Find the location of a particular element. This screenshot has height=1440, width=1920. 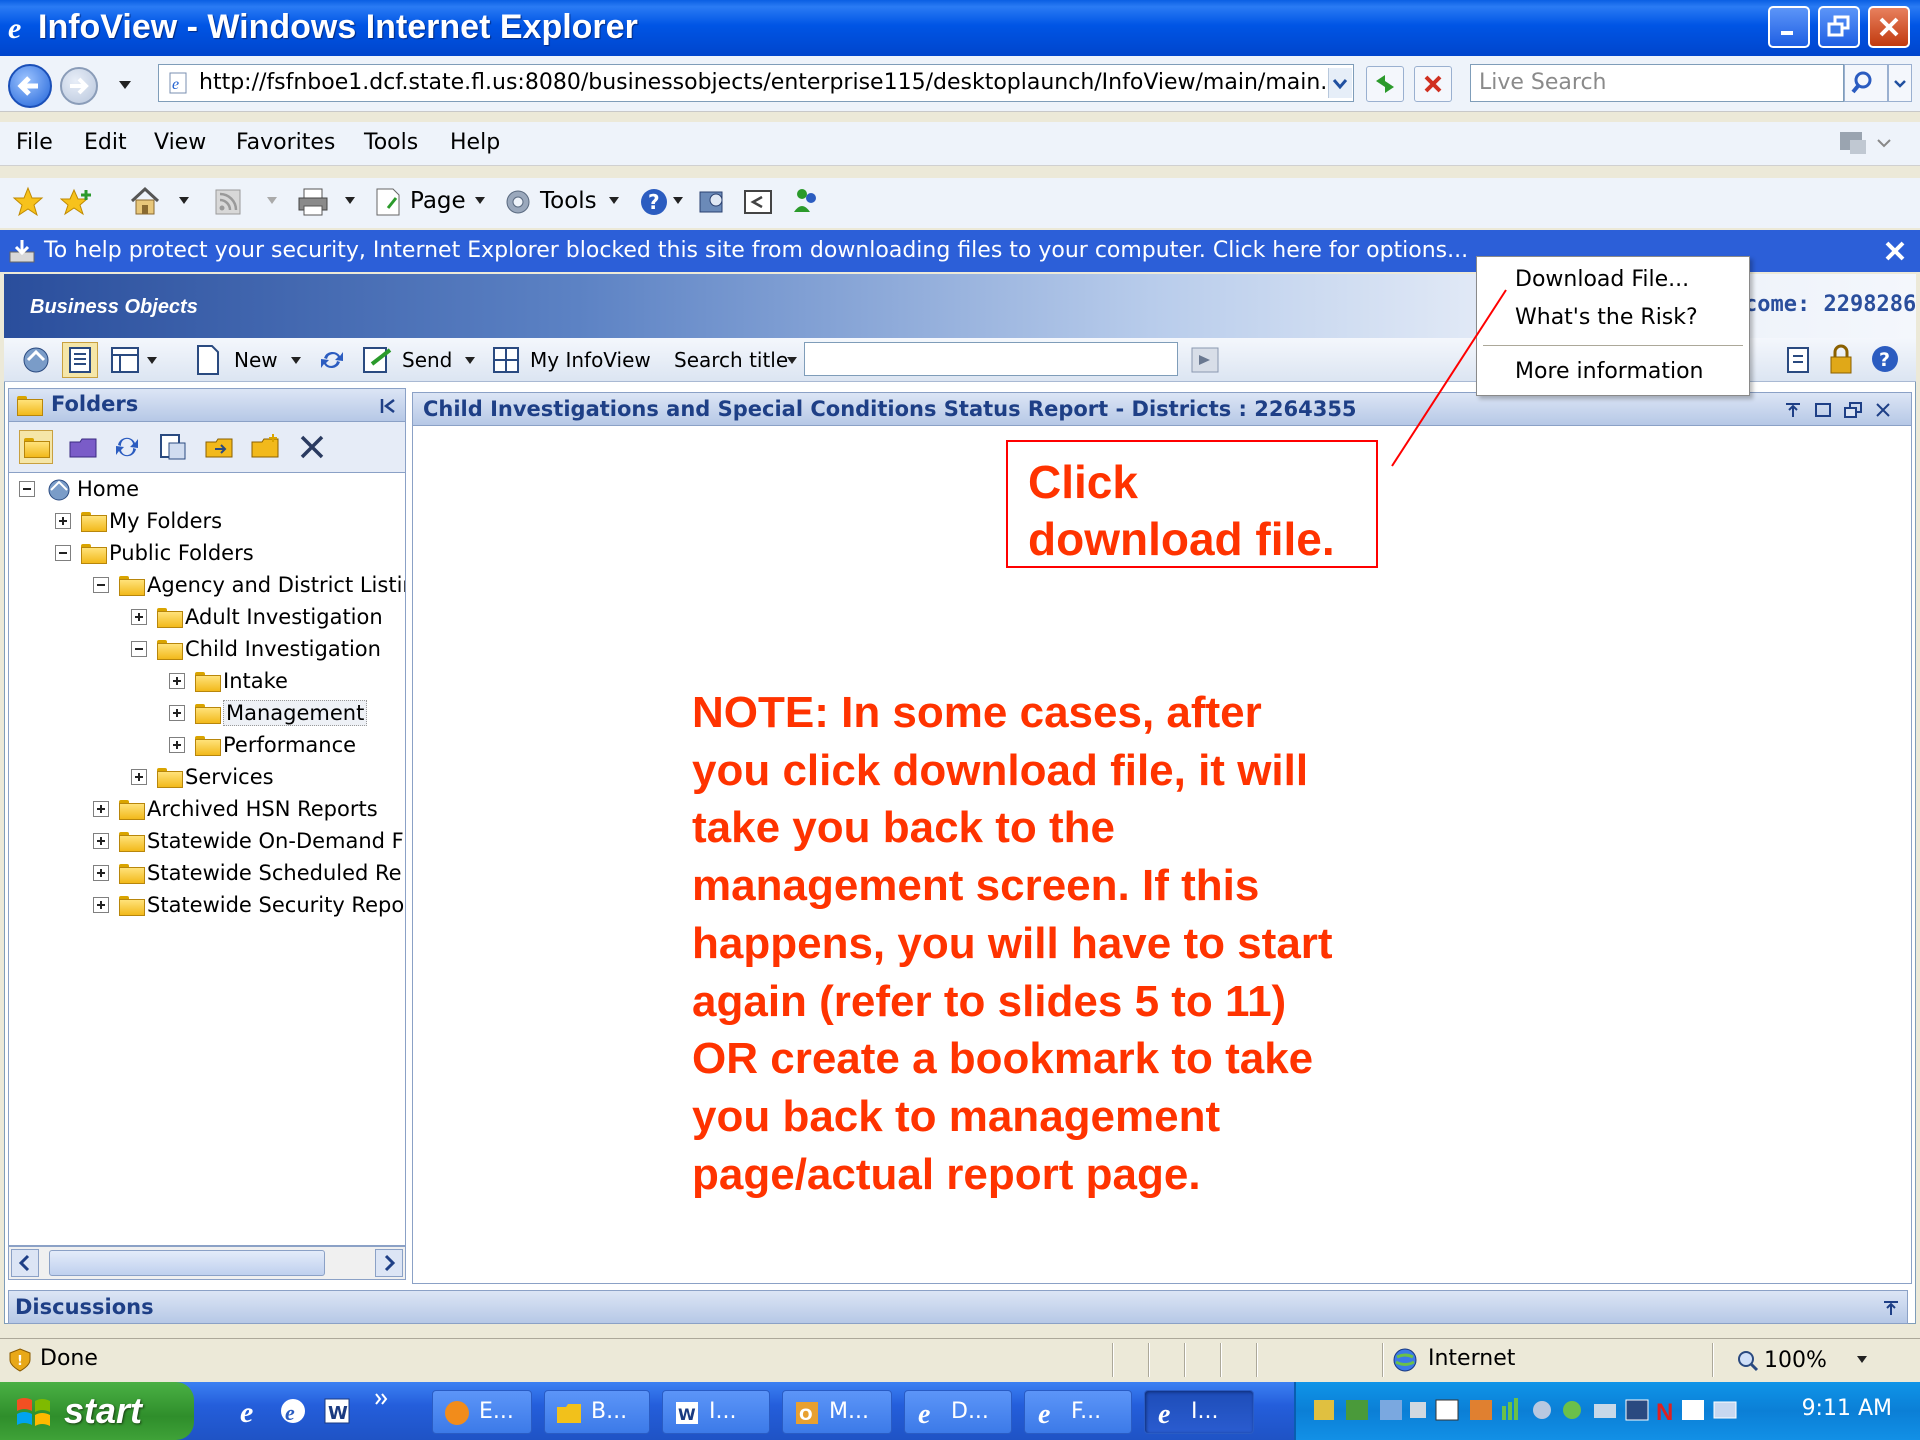

categories-icon is located at coordinates (83, 447).